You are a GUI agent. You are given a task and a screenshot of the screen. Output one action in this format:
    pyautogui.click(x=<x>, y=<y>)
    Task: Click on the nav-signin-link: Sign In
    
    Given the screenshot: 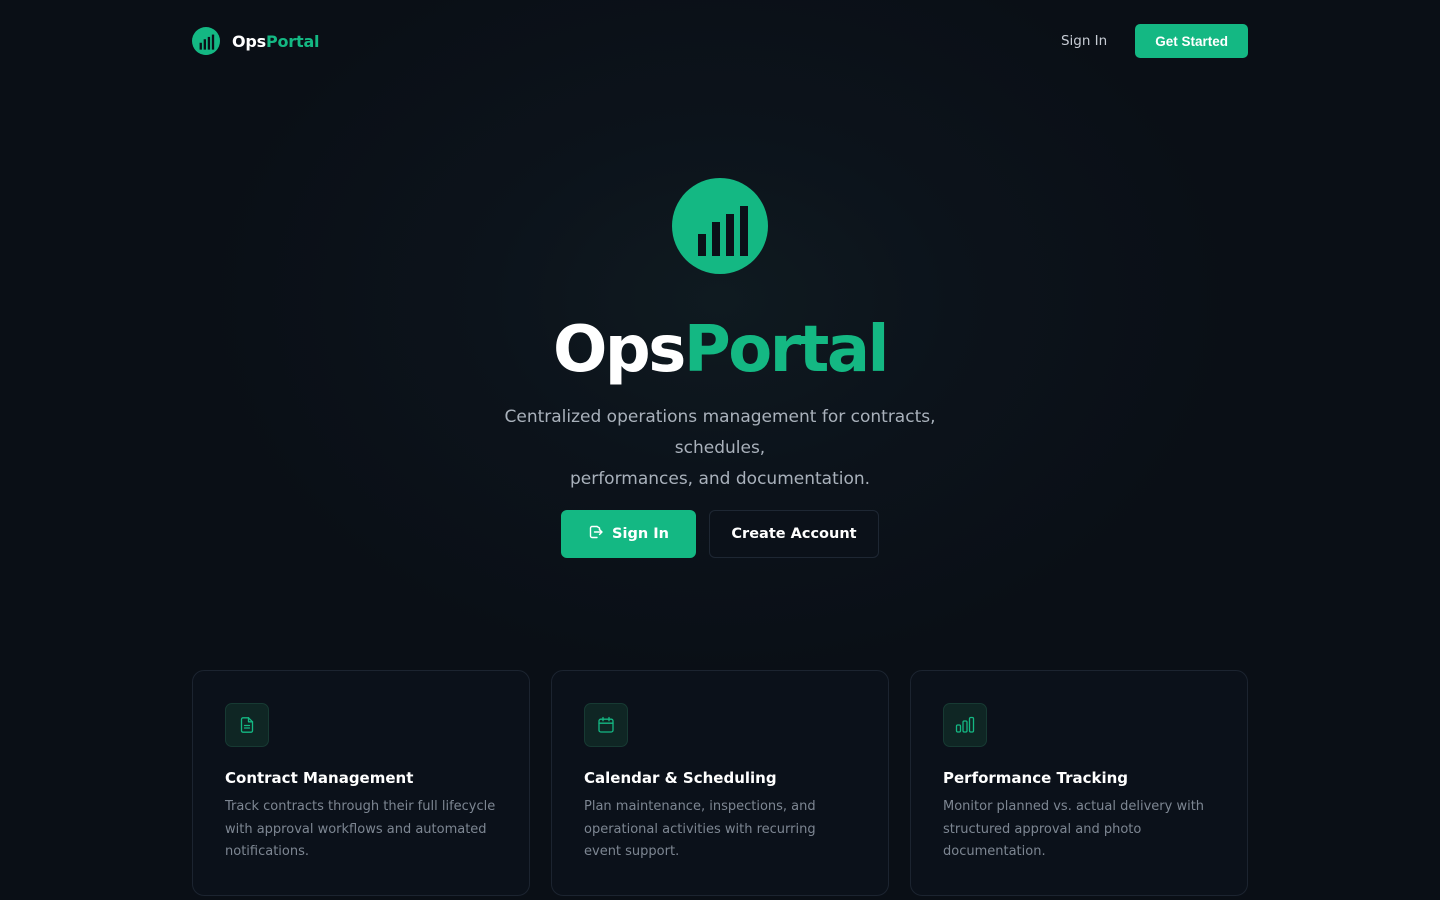 What is the action you would take?
    pyautogui.click(x=1084, y=41)
    